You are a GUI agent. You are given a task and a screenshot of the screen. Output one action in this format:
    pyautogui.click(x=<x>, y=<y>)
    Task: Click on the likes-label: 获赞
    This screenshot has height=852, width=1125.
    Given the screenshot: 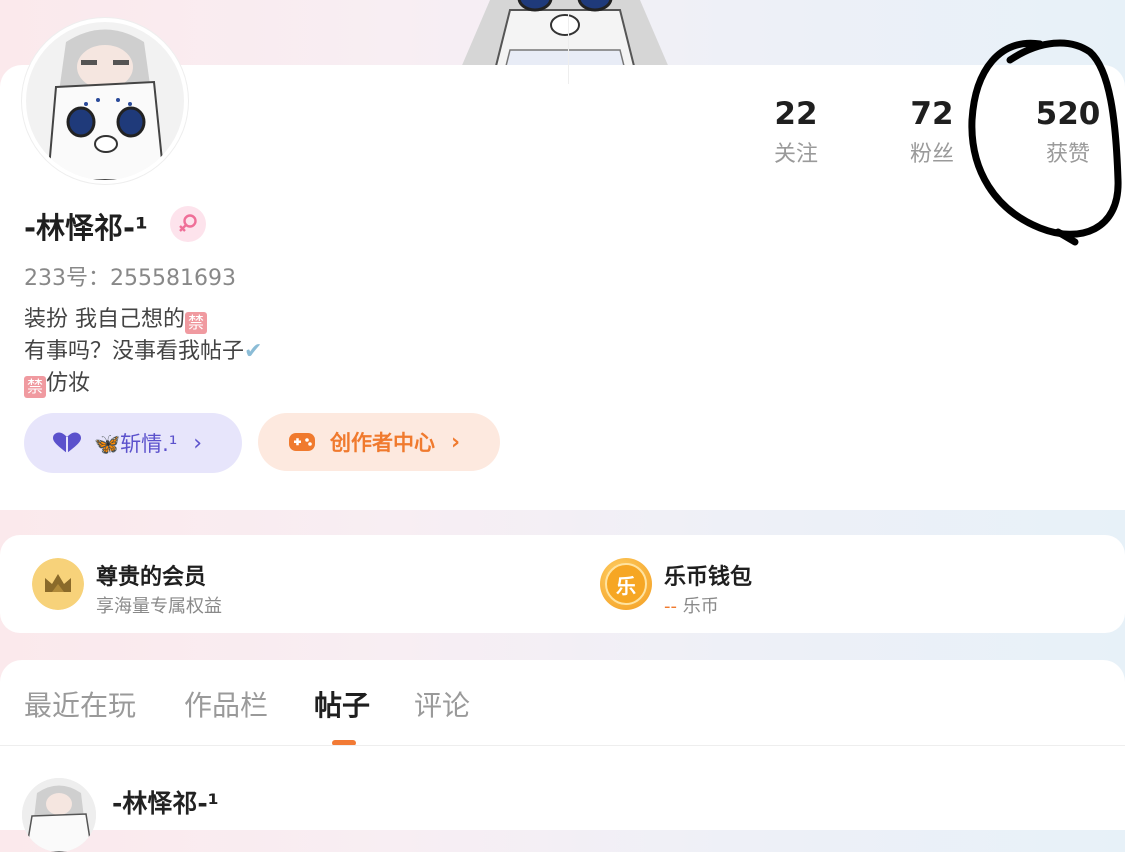 What is the action you would take?
    pyautogui.click(x=1067, y=154)
    